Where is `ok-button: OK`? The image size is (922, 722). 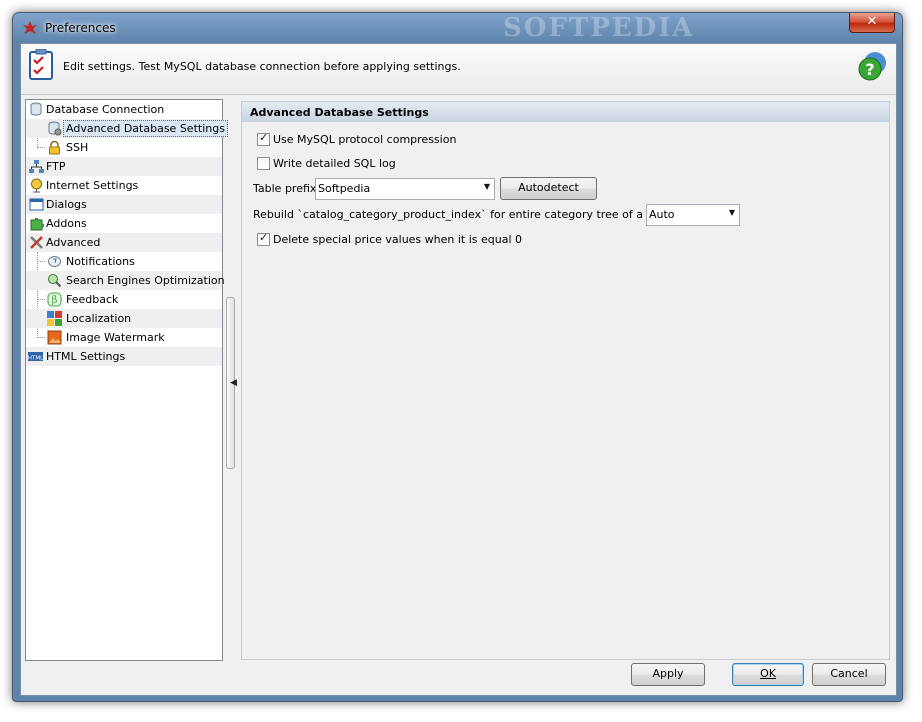 ok-button: OK is located at coordinates (768, 674).